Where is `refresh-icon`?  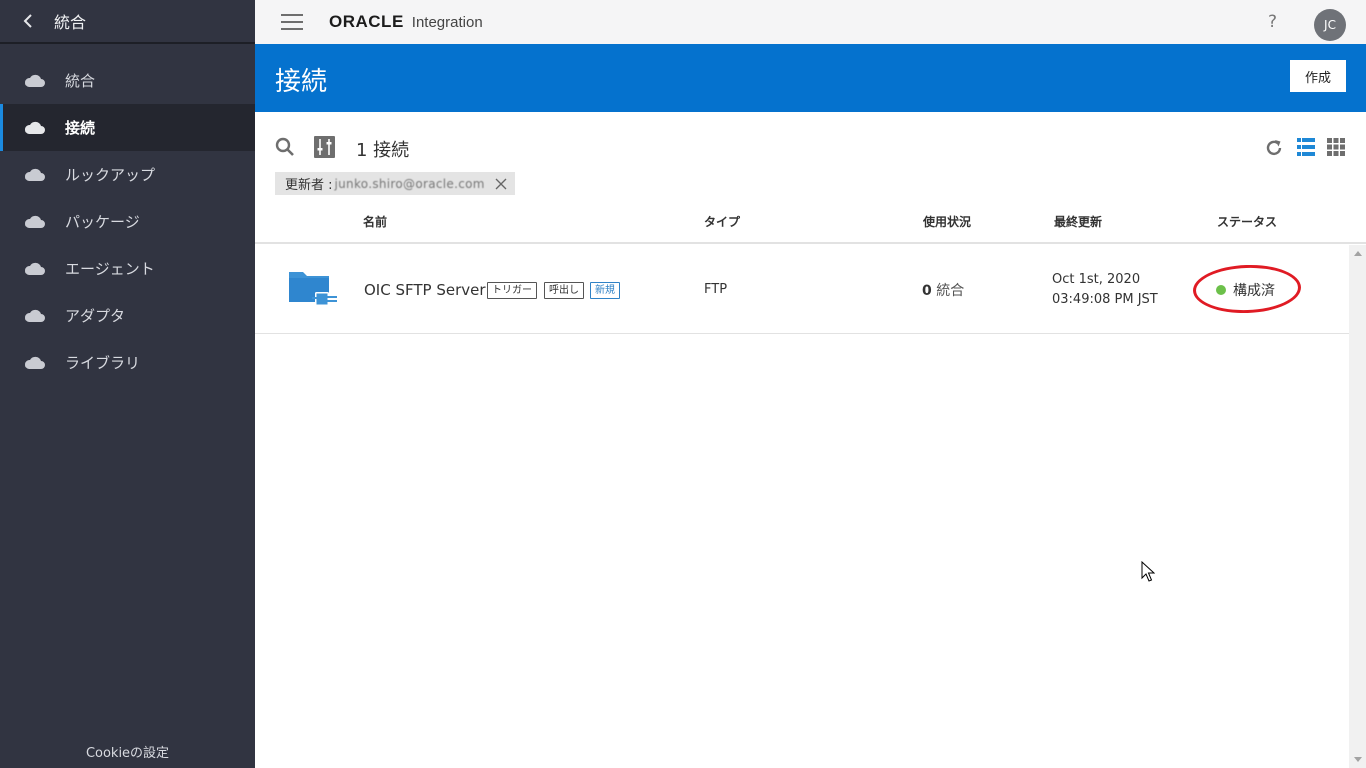 refresh-icon is located at coordinates (1274, 150).